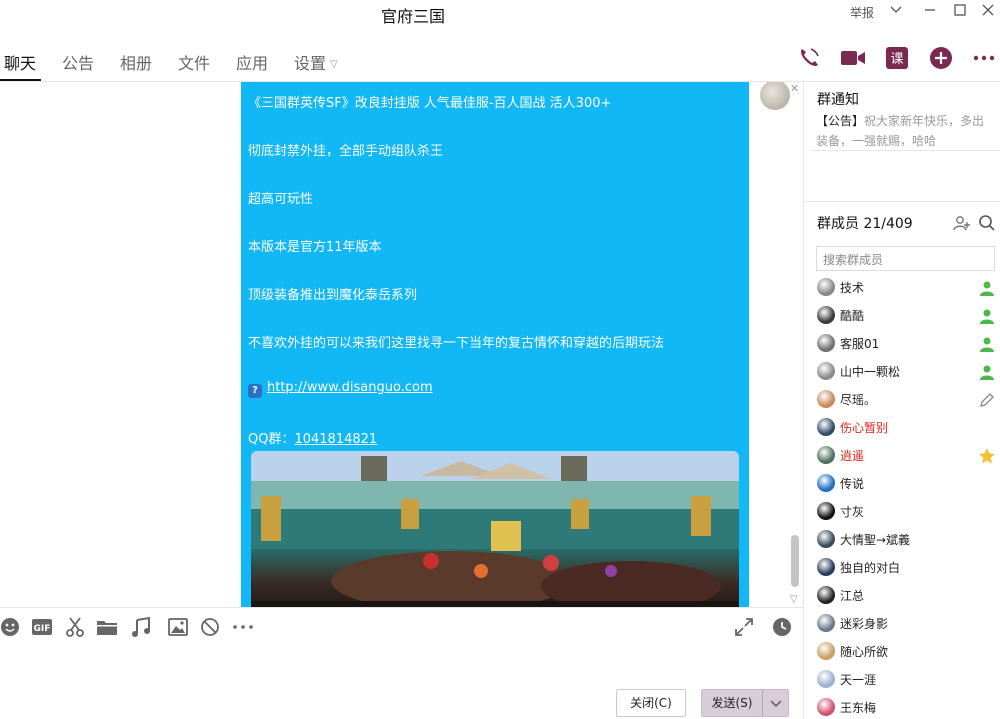 The height and width of the screenshot is (719, 1000). I want to click on scrollbar-thumb, so click(795, 561).